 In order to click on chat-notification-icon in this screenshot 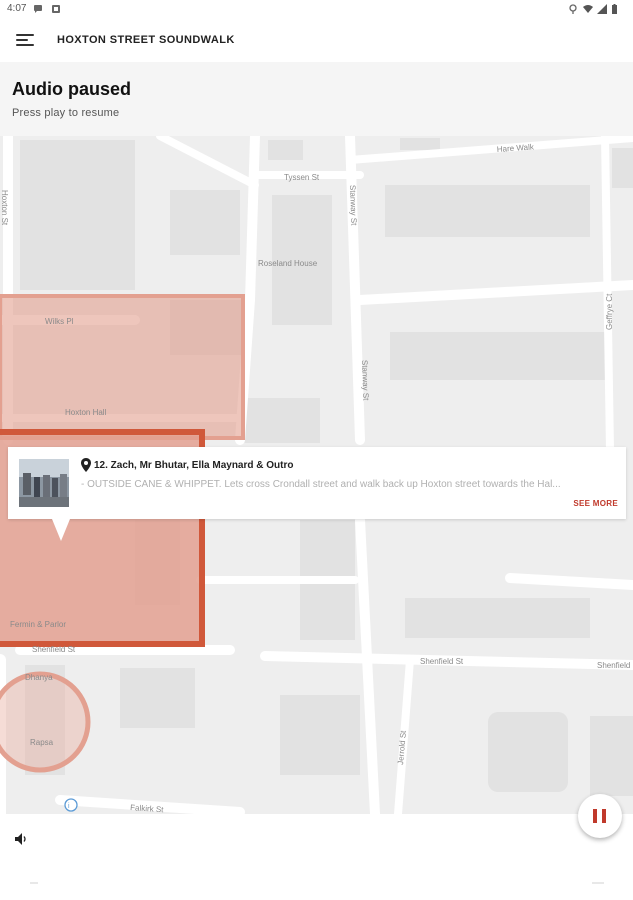, I will do `click(38, 9)`.